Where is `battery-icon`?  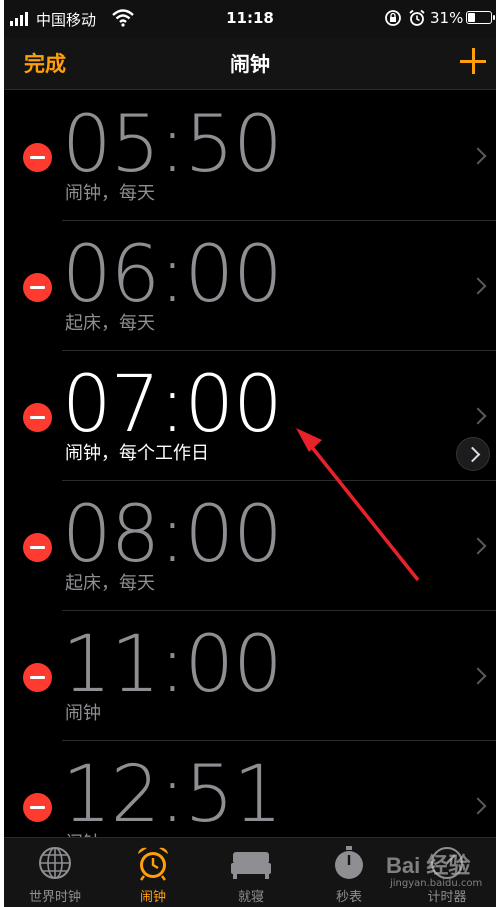 battery-icon is located at coordinates (480, 17).